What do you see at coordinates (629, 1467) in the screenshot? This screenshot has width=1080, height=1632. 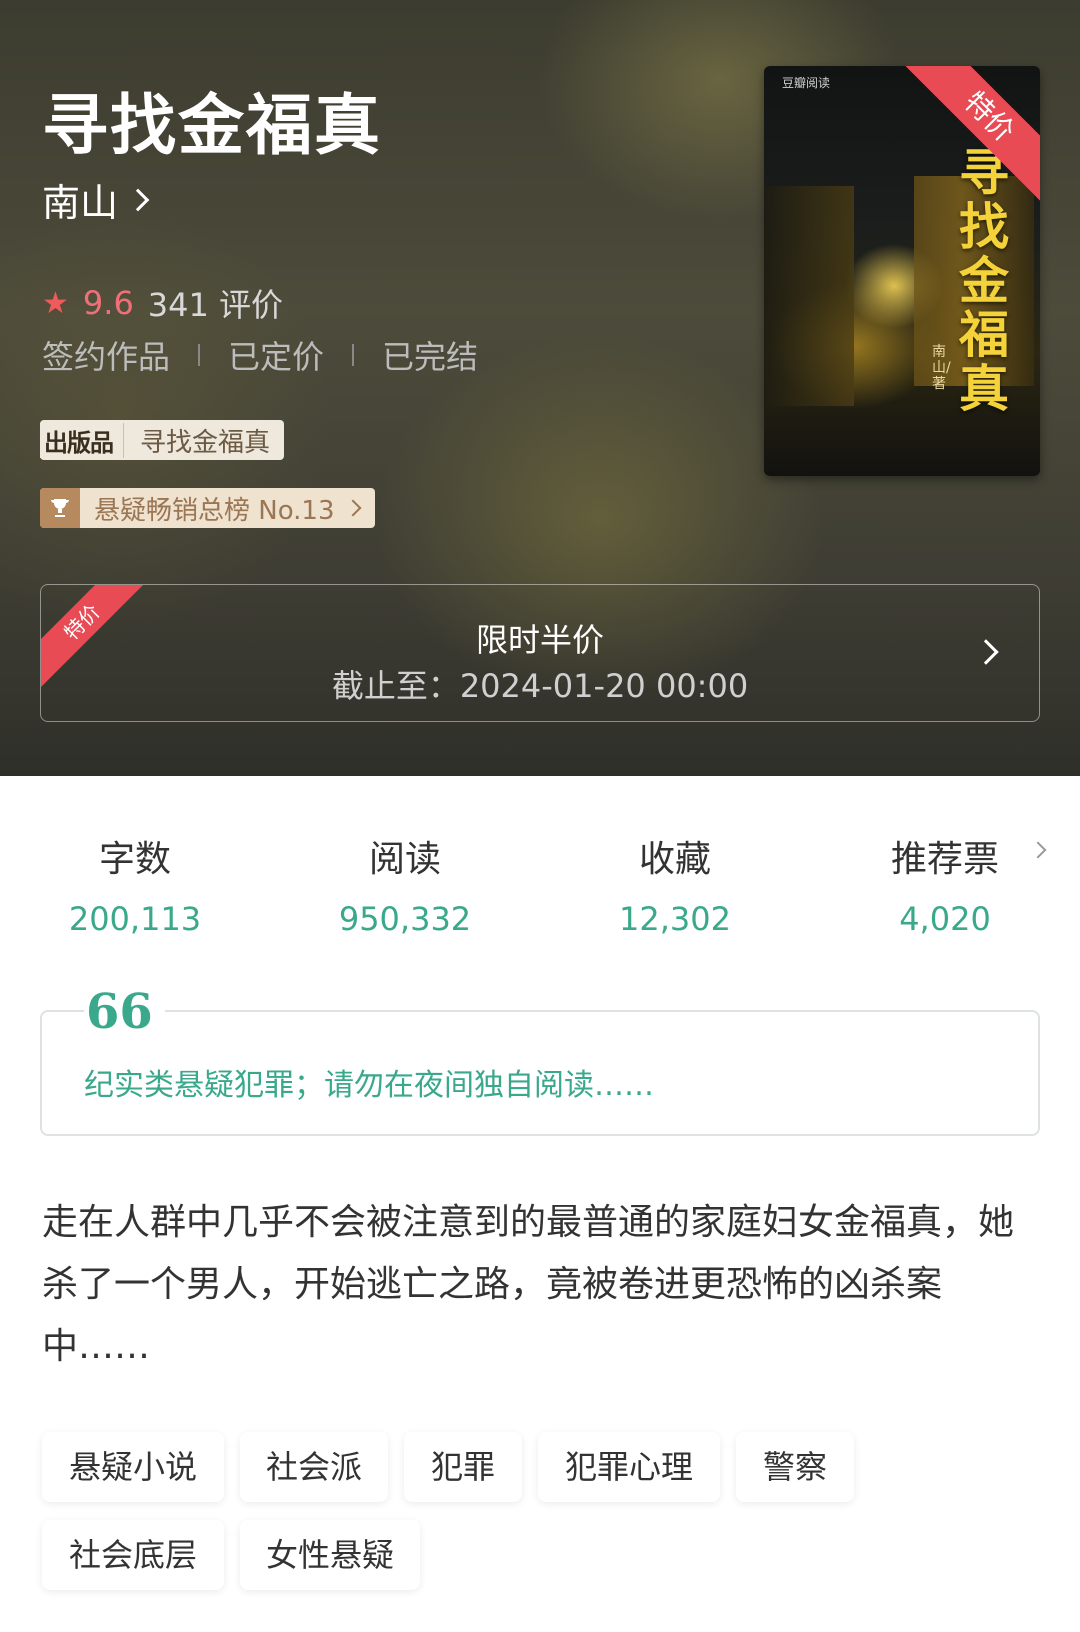 I see `tag-item: 犯罪心理` at bounding box center [629, 1467].